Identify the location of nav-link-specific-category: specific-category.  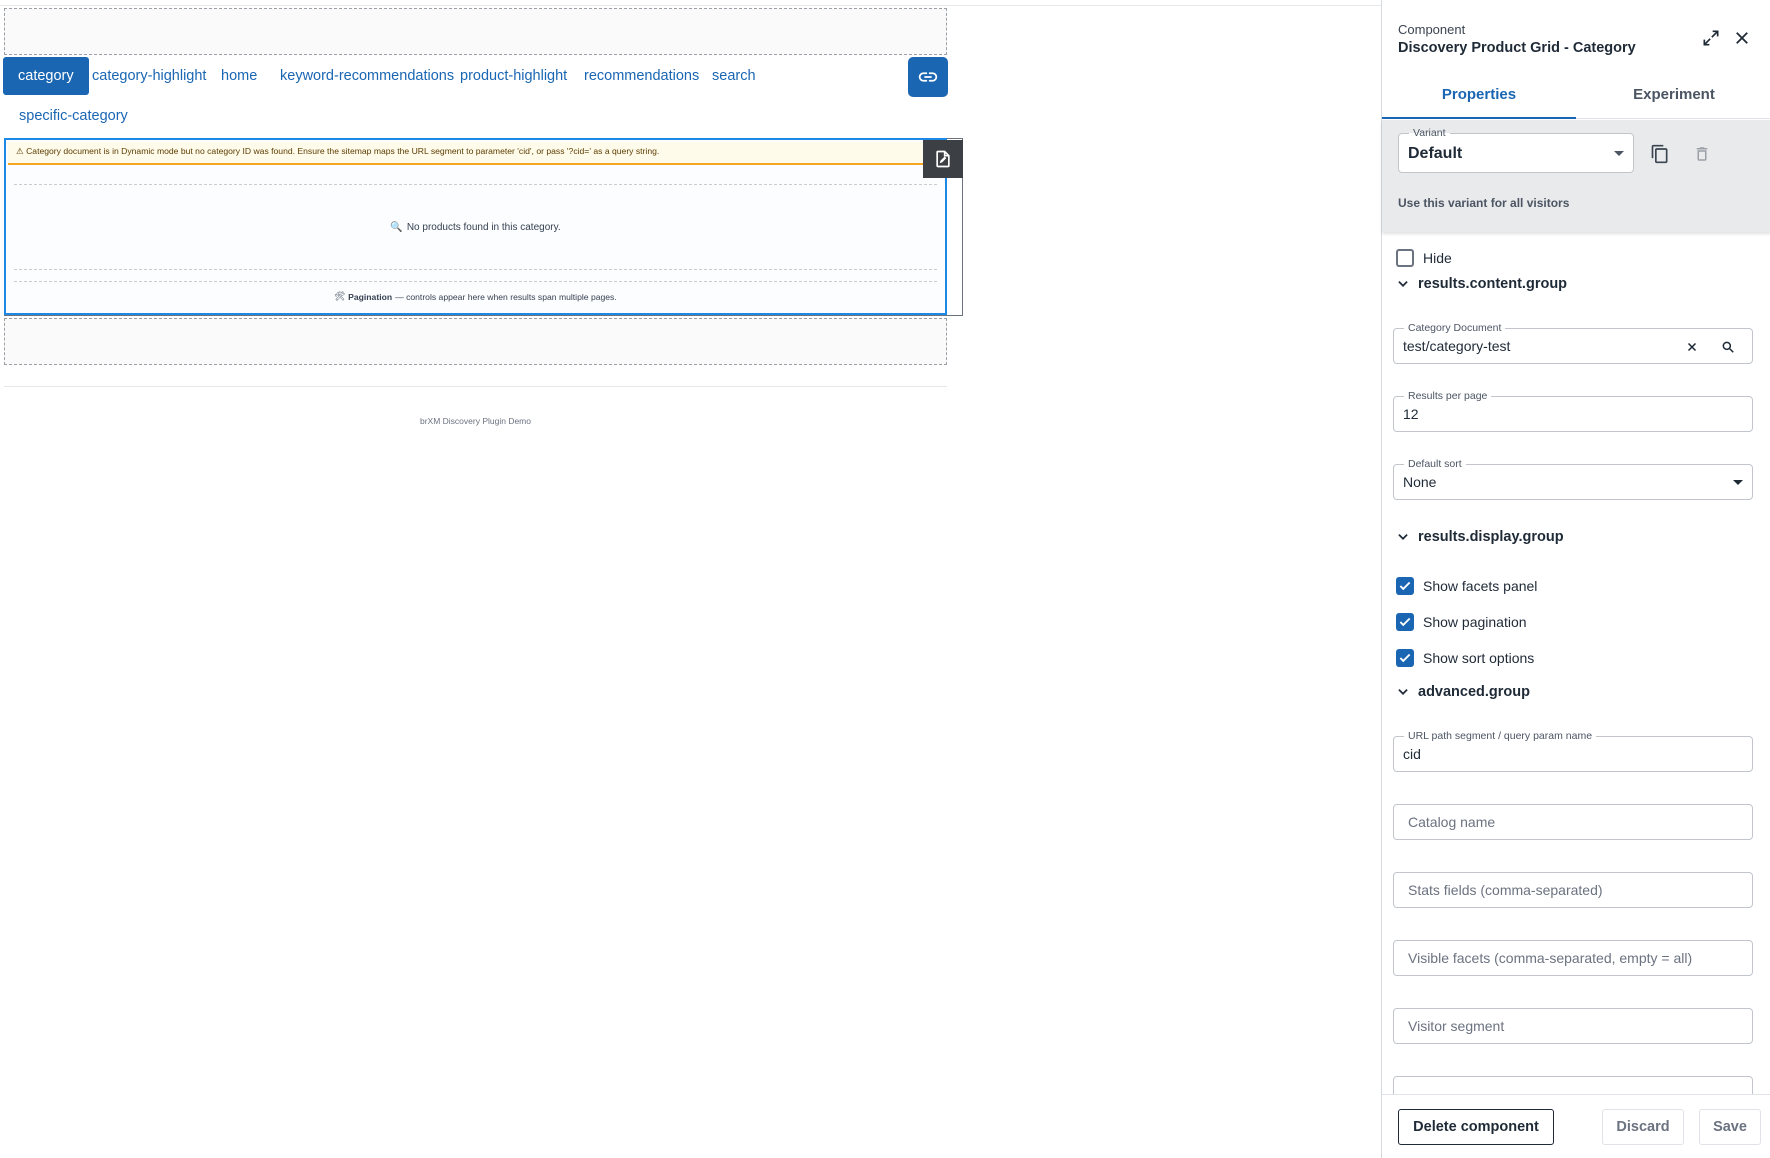
(73, 116).